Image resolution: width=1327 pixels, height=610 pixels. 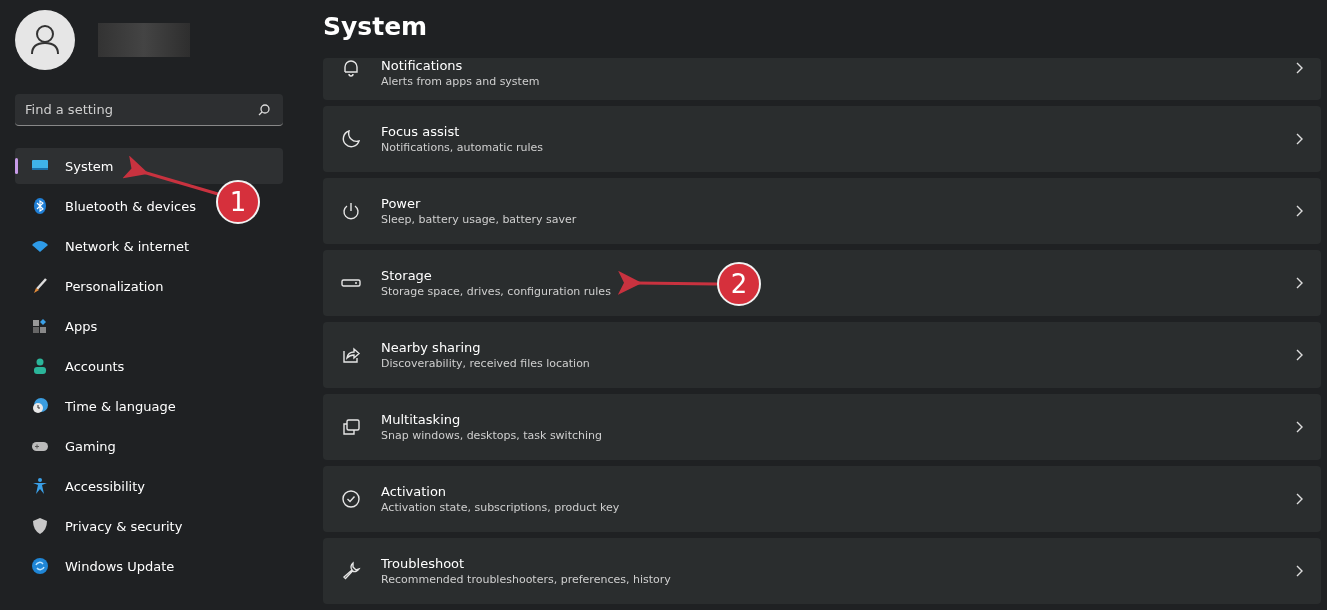 What do you see at coordinates (40, 406) in the screenshot?
I see `clock-icon` at bounding box center [40, 406].